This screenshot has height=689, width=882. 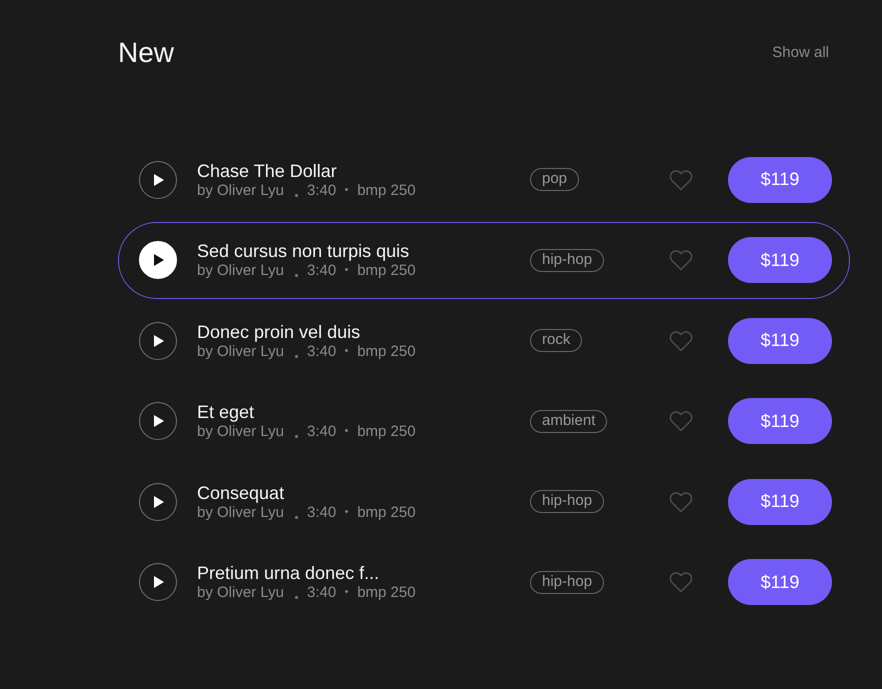 What do you see at coordinates (484, 340) in the screenshot?
I see `track-row: Donec proin vel duis by Oliver Lyu 3:40 bmp 250 rock $119` at bounding box center [484, 340].